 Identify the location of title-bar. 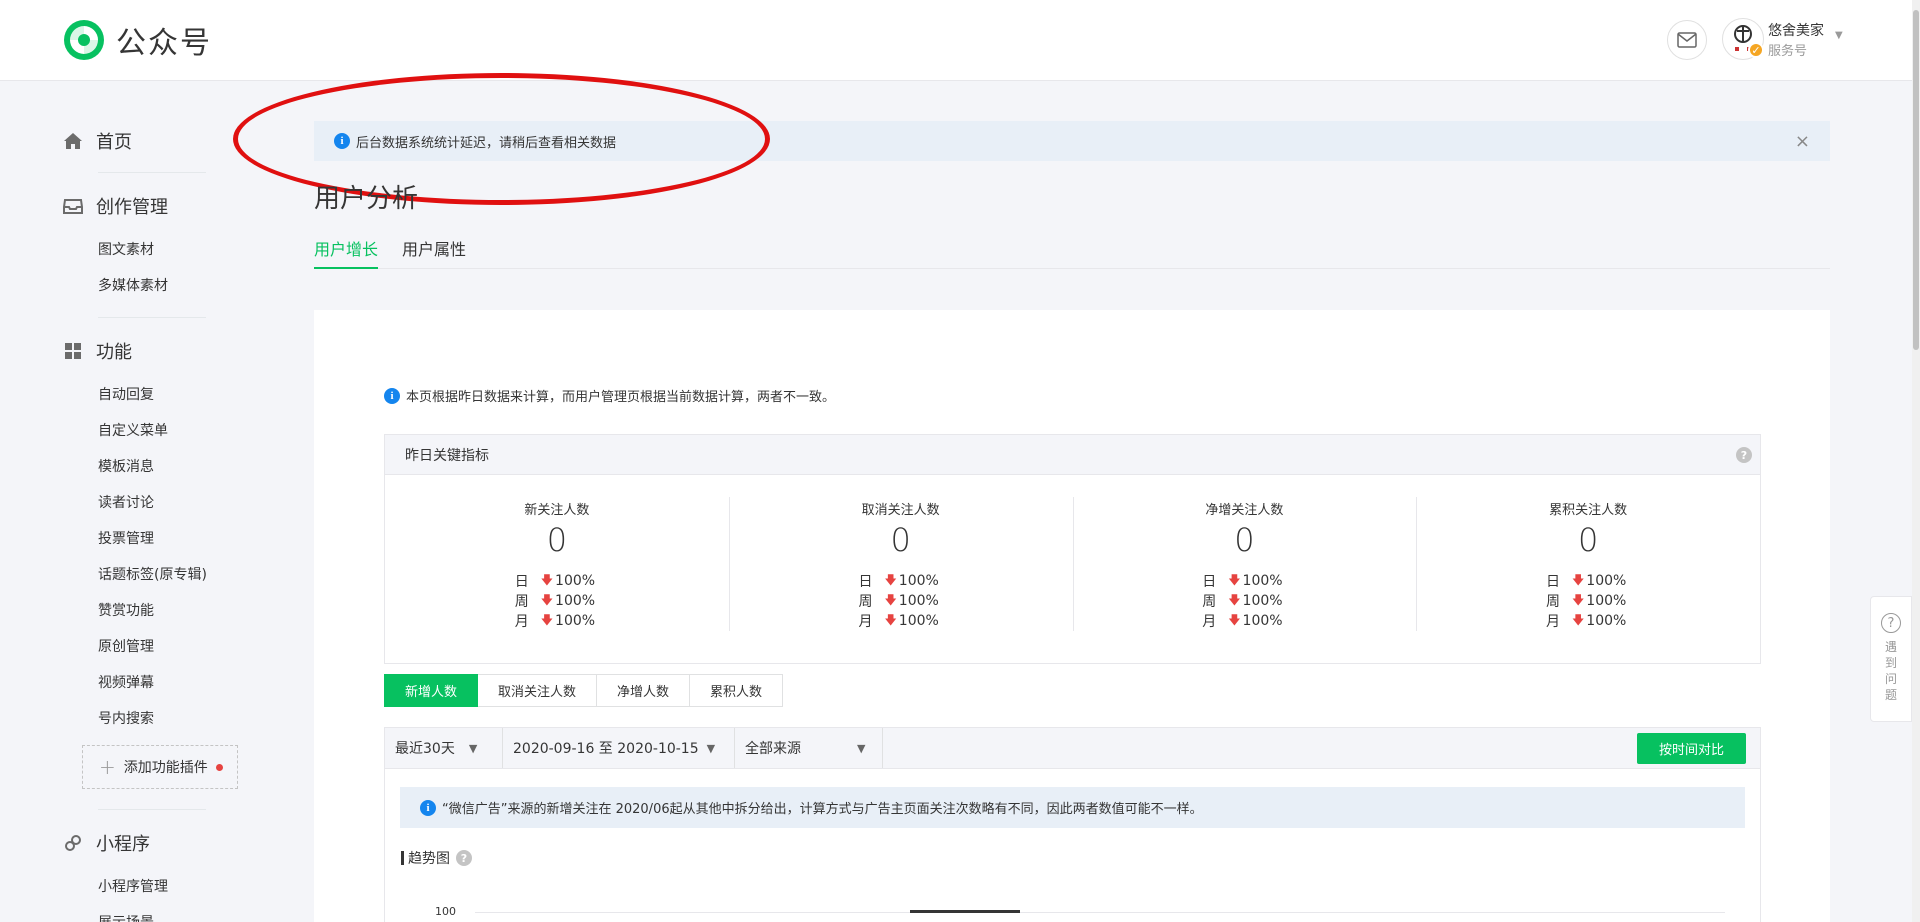
(402, 858).